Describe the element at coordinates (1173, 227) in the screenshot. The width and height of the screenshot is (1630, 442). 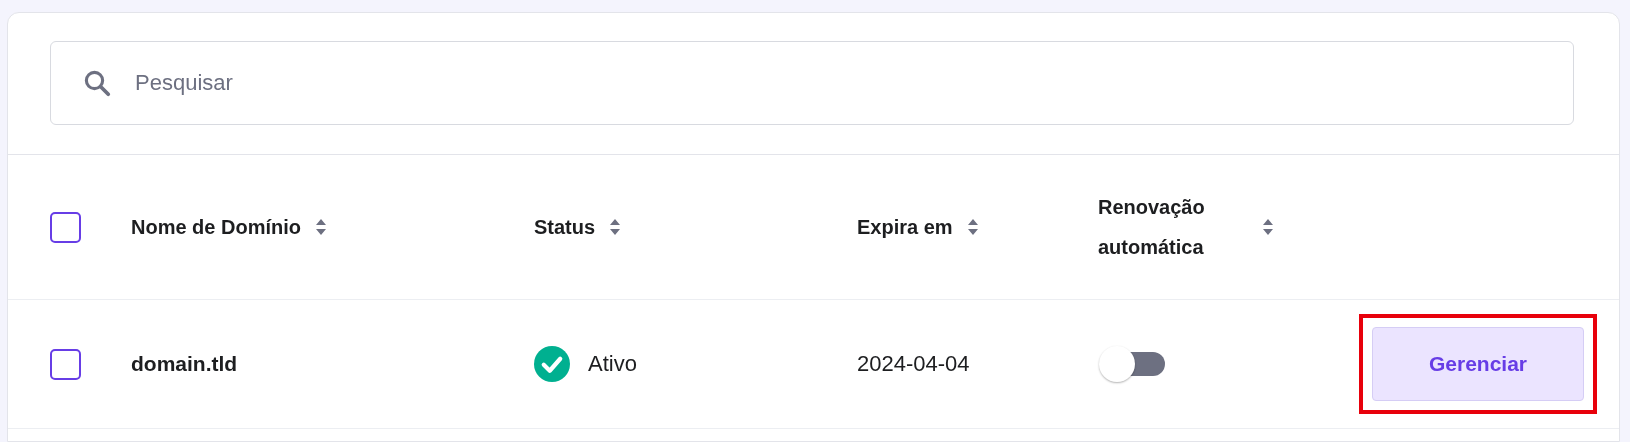
I see `column-header: Renovação automática` at that location.